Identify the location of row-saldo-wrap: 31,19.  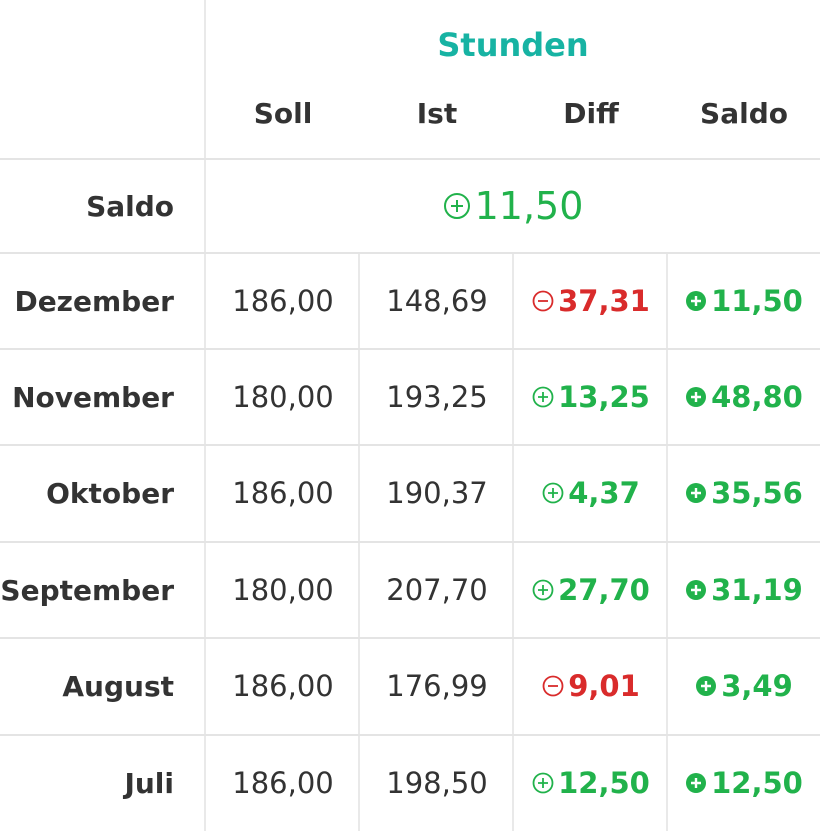
(744, 590).